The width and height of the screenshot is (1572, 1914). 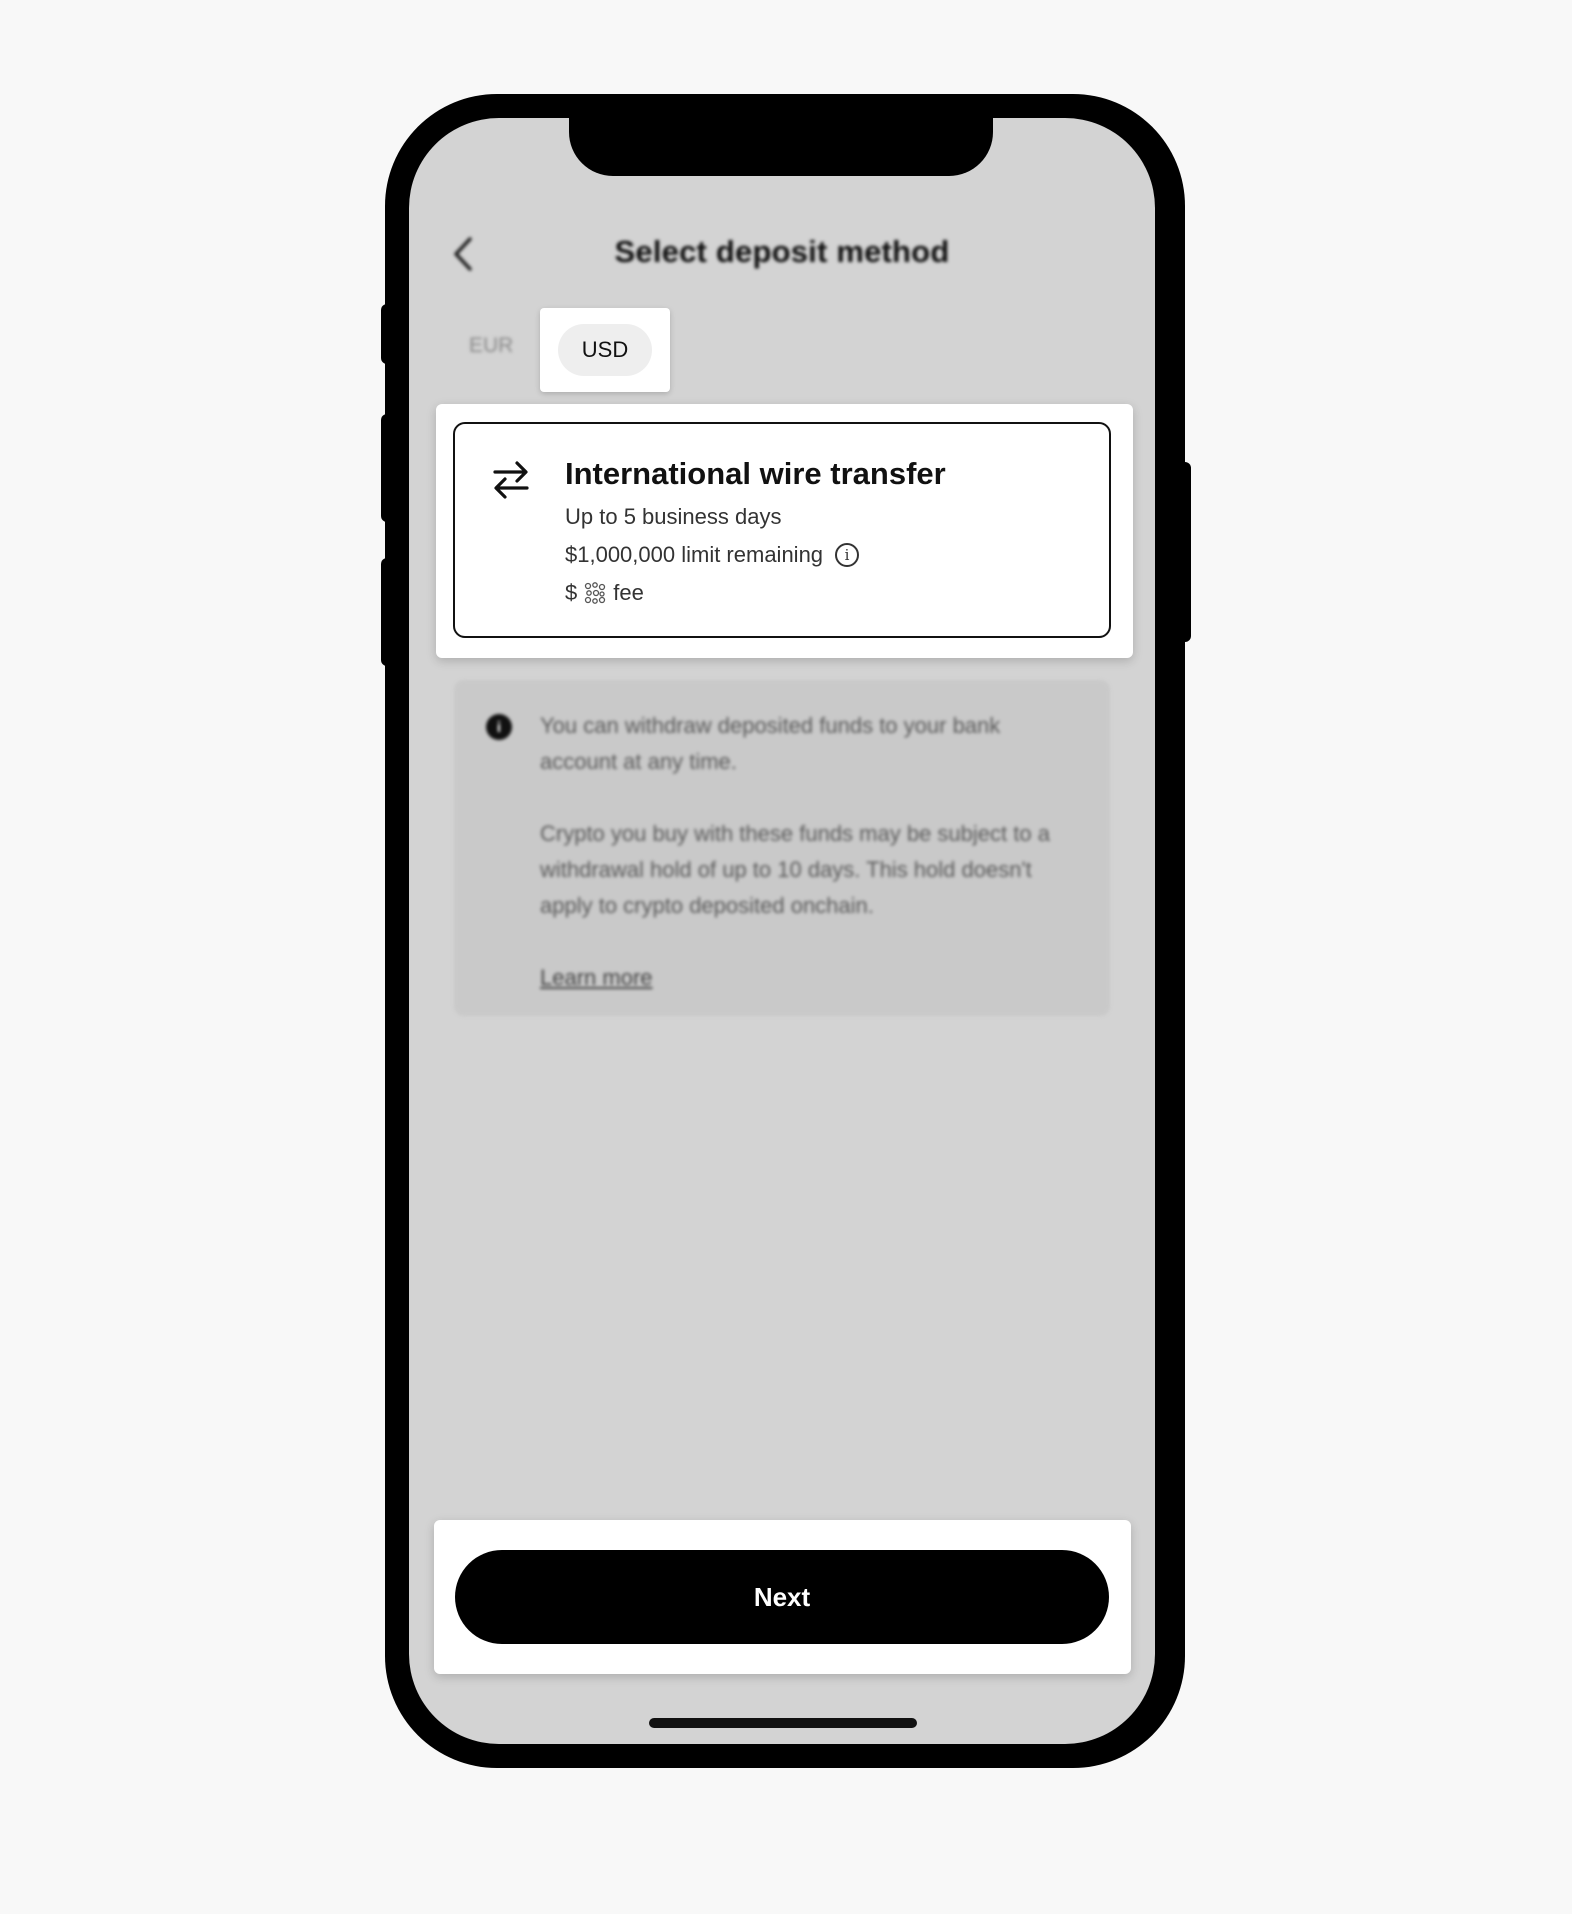 I want to click on tab-usd: USD, so click(x=605, y=350).